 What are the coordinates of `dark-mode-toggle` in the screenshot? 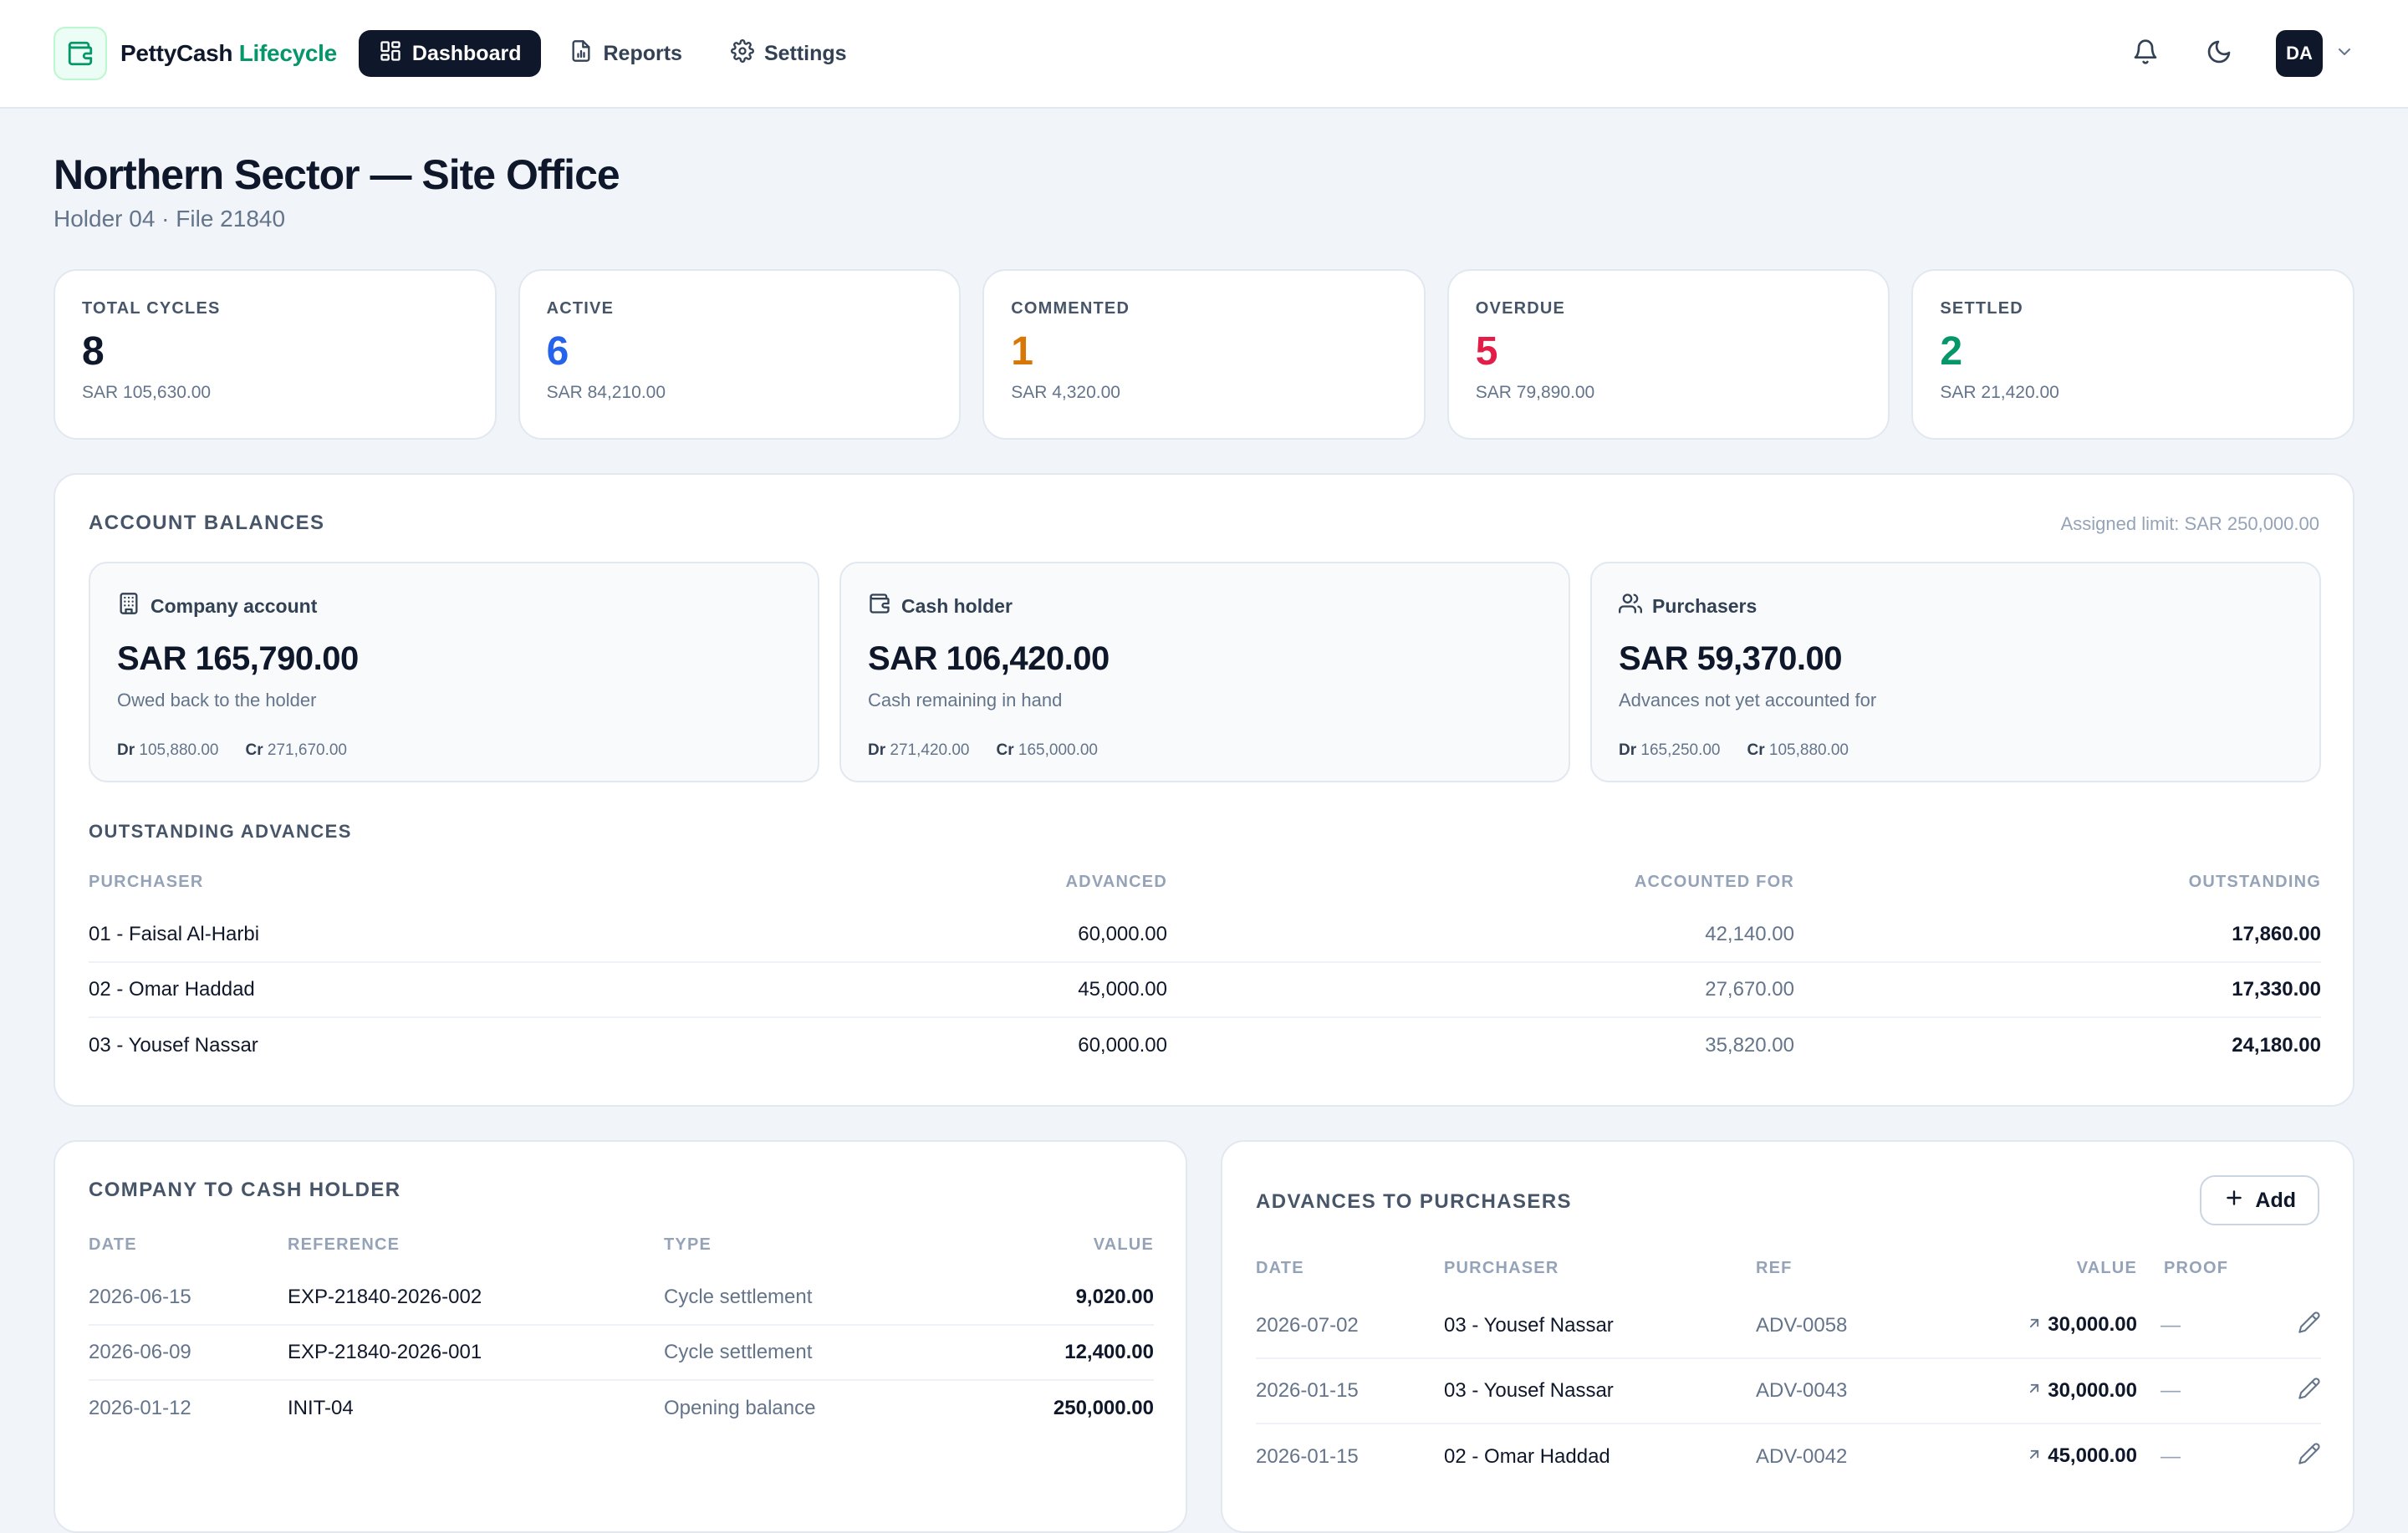 It's located at (2219, 54).